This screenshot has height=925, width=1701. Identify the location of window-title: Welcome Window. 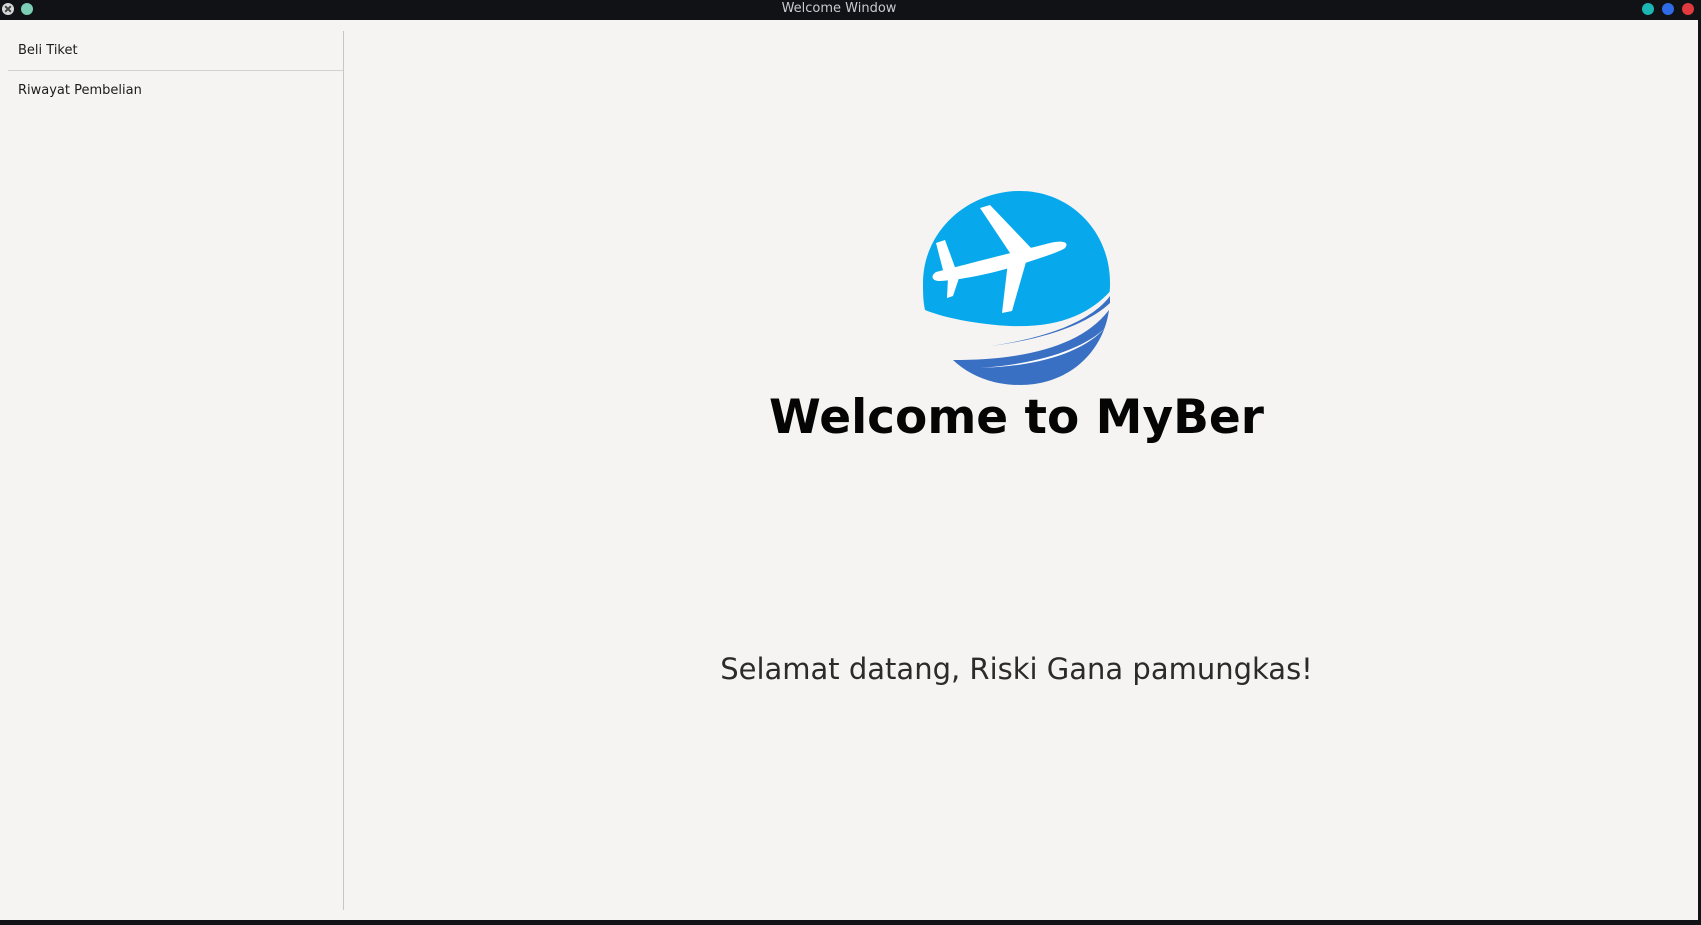
(839, 8).